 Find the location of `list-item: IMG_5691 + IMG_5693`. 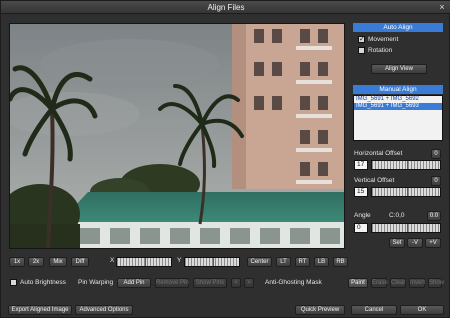

list-item: IMG_5691 + IMG_5693 is located at coordinates (398, 106).